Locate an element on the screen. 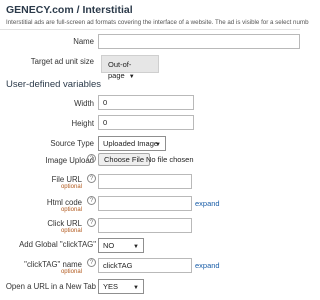 The height and width of the screenshot is (300, 320). source-type-select: Uploaded Image ▼ is located at coordinates (132, 143).